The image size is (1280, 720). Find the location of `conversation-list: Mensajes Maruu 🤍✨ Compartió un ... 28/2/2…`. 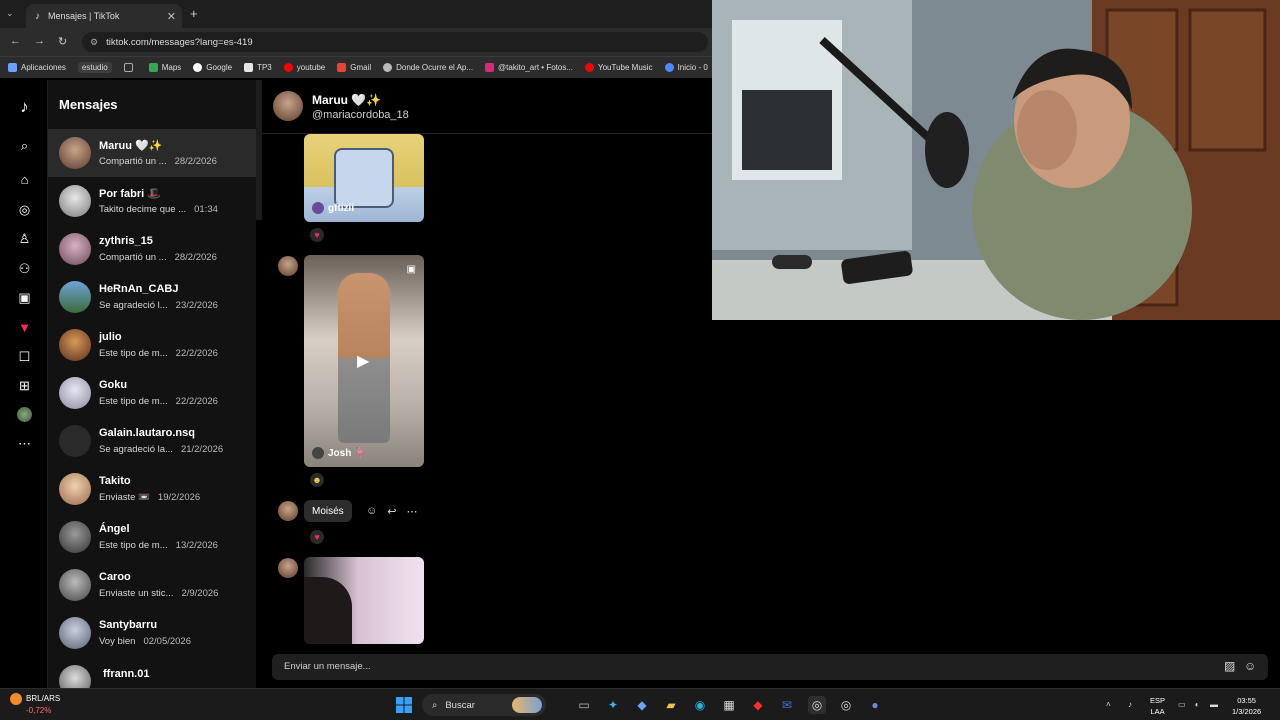

conversation-list: Mensajes Maruu 🤍✨ Compartió un ... 28/2/2… is located at coordinates (152, 384).